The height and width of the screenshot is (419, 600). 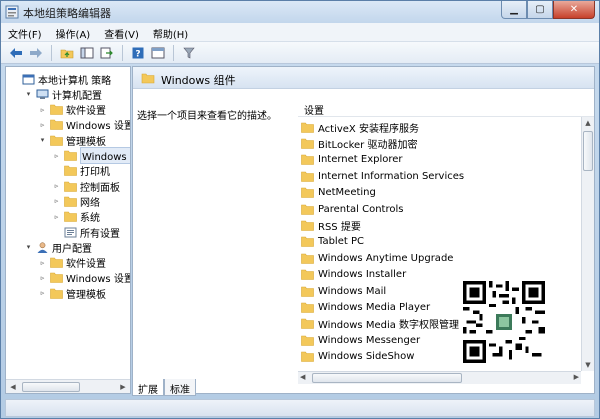 What do you see at coordinates (180, 387) in the screenshot?
I see `tab-standard: 标准` at bounding box center [180, 387].